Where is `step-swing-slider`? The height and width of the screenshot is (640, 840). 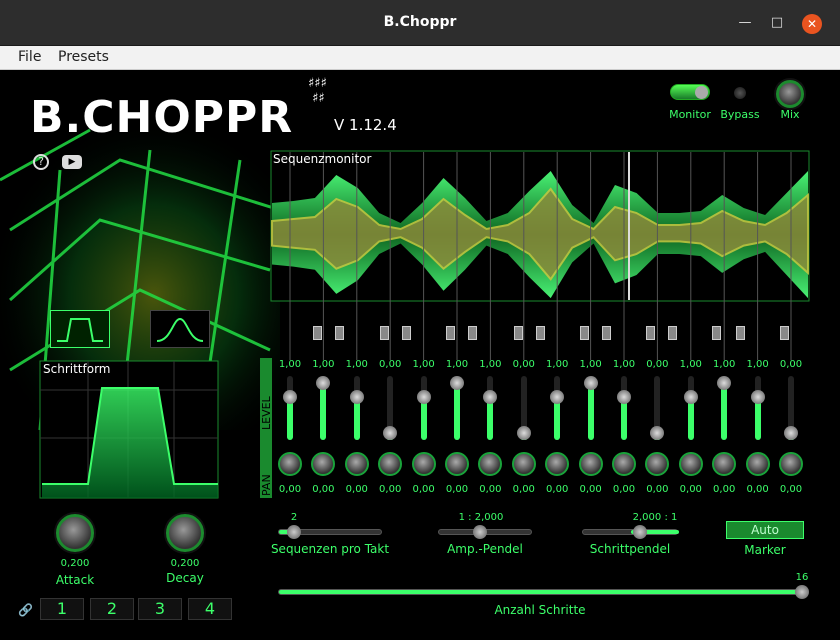
step-swing-slider is located at coordinates (630, 532).